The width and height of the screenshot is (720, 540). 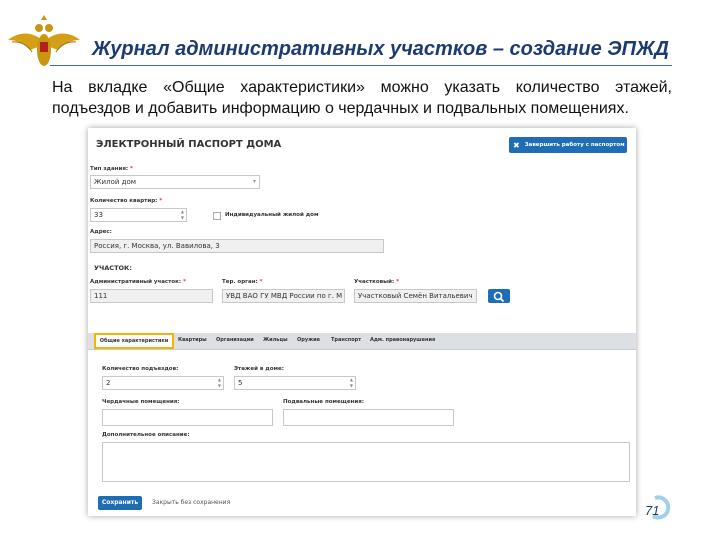 What do you see at coordinates (101, 232) in the screenshot?
I see `address-label: Адрес:` at bounding box center [101, 232].